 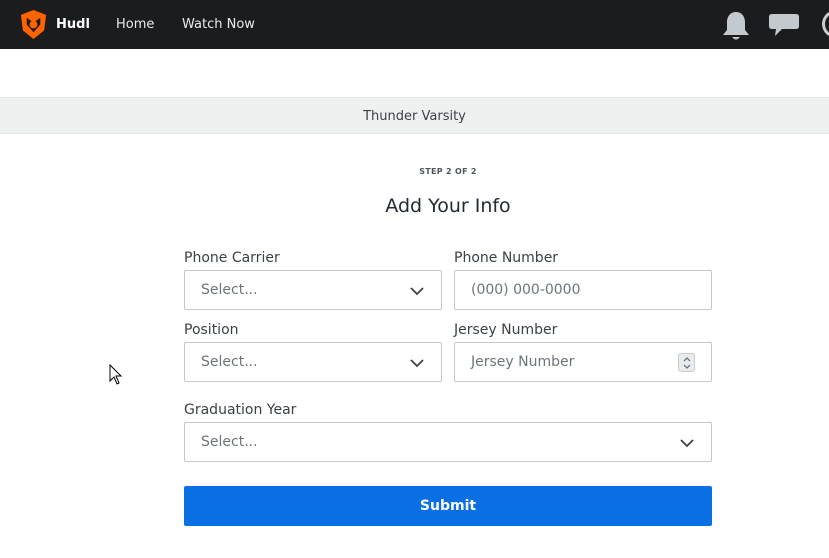 What do you see at coordinates (448, 206) in the screenshot?
I see `page-title: Add Your Info` at bounding box center [448, 206].